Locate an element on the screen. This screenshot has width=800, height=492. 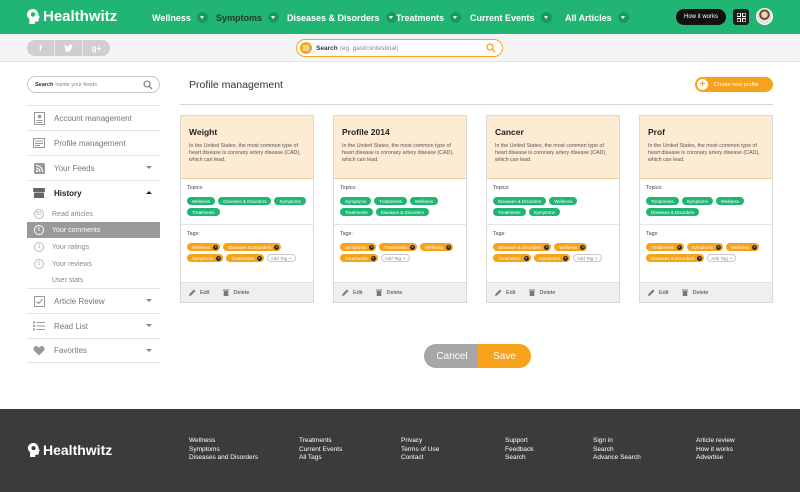
footer-link: Treatments is located at coordinates (320, 441).